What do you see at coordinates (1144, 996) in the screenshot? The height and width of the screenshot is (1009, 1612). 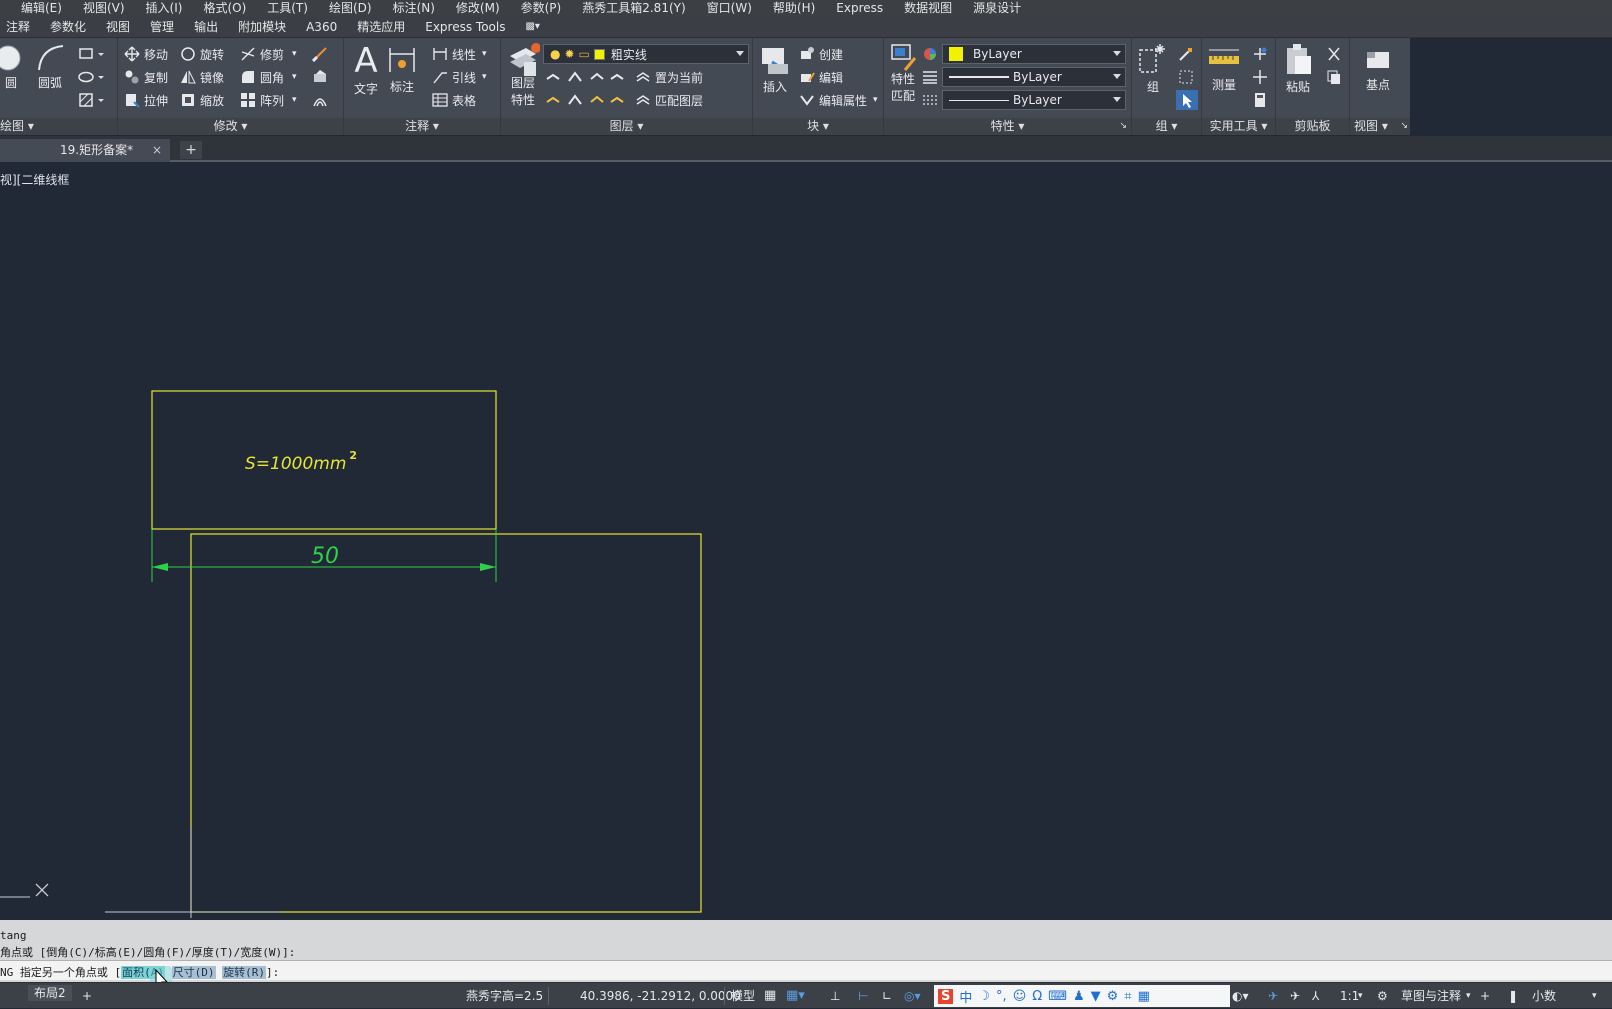 I see `apps-icon: ▦` at bounding box center [1144, 996].